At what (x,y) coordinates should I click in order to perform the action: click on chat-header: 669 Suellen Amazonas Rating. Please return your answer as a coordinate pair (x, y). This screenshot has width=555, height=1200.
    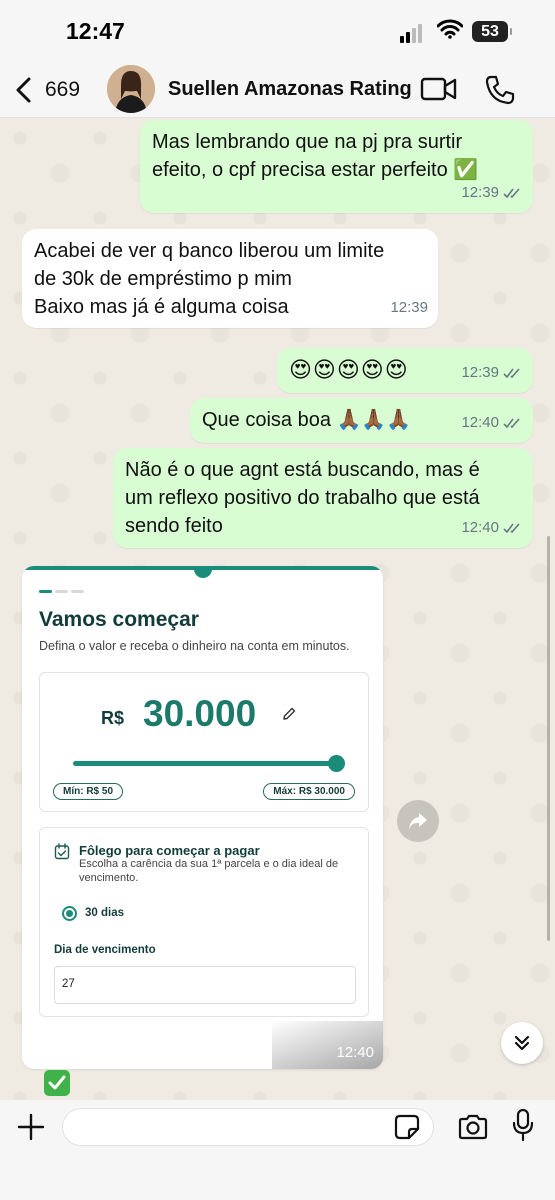
    Looking at the image, I should click on (277, 90).